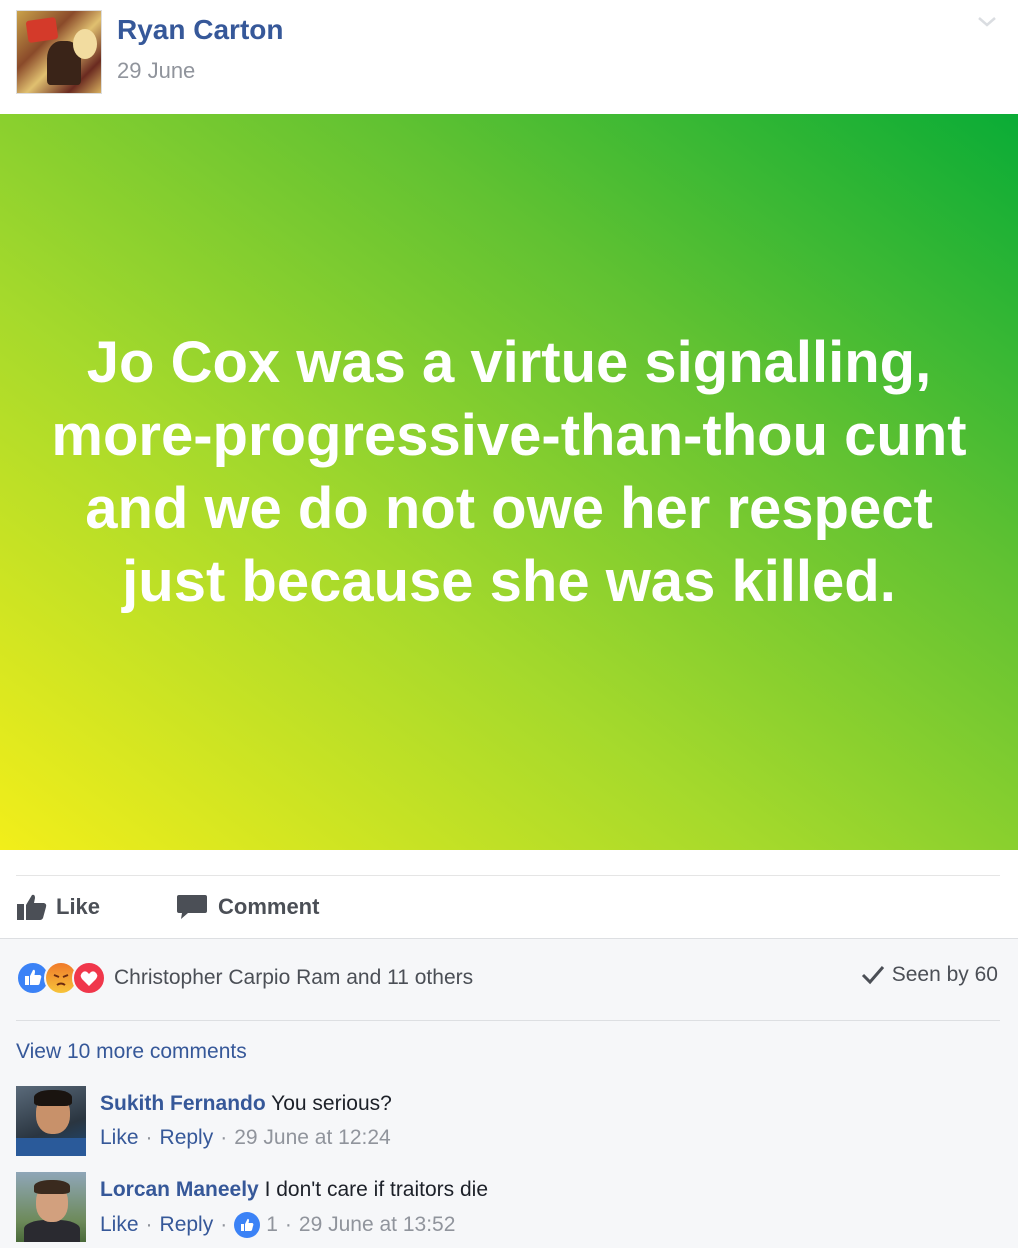  What do you see at coordinates (200, 30) in the screenshot?
I see `author-name: Ryan Carton` at bounding box center [200, 30].